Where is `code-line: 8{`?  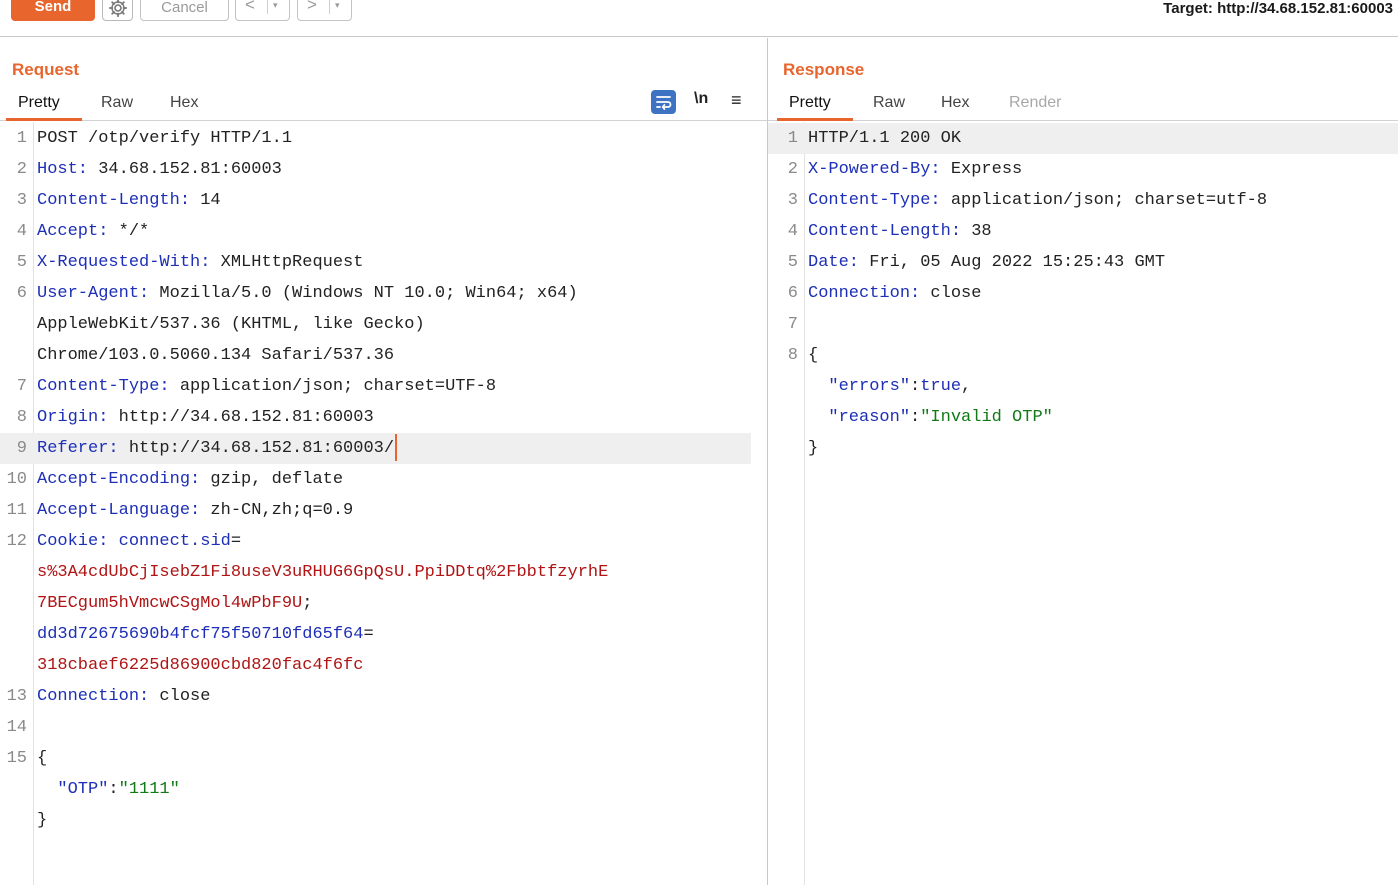
code-line: 8{ is located at coordinates (1083, 355).